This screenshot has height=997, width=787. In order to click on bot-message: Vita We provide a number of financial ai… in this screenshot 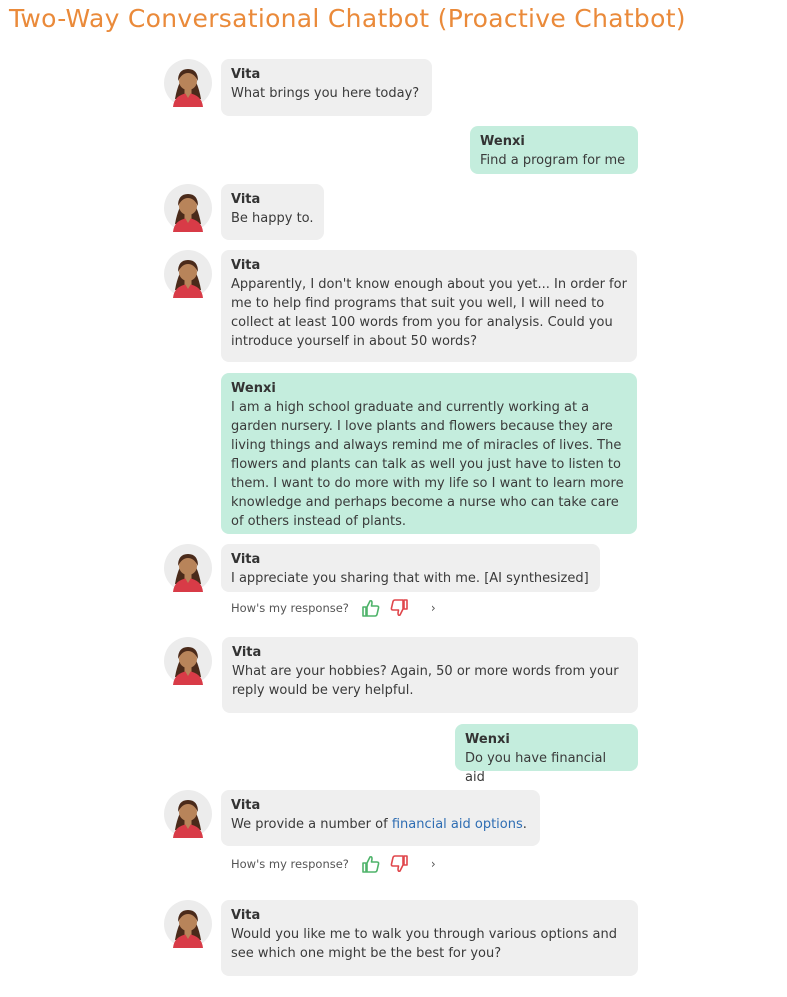, I will do `click(380, 818)`.